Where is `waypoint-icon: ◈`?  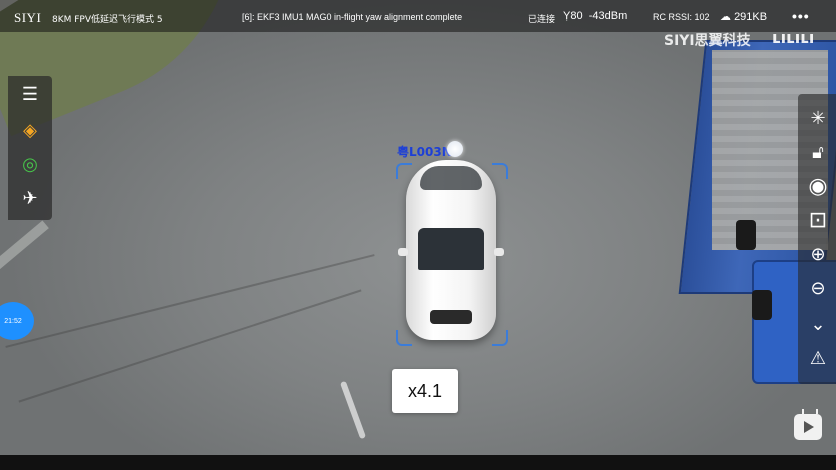 waypoint-icon: ◈ is located at coordinates (30, 130).